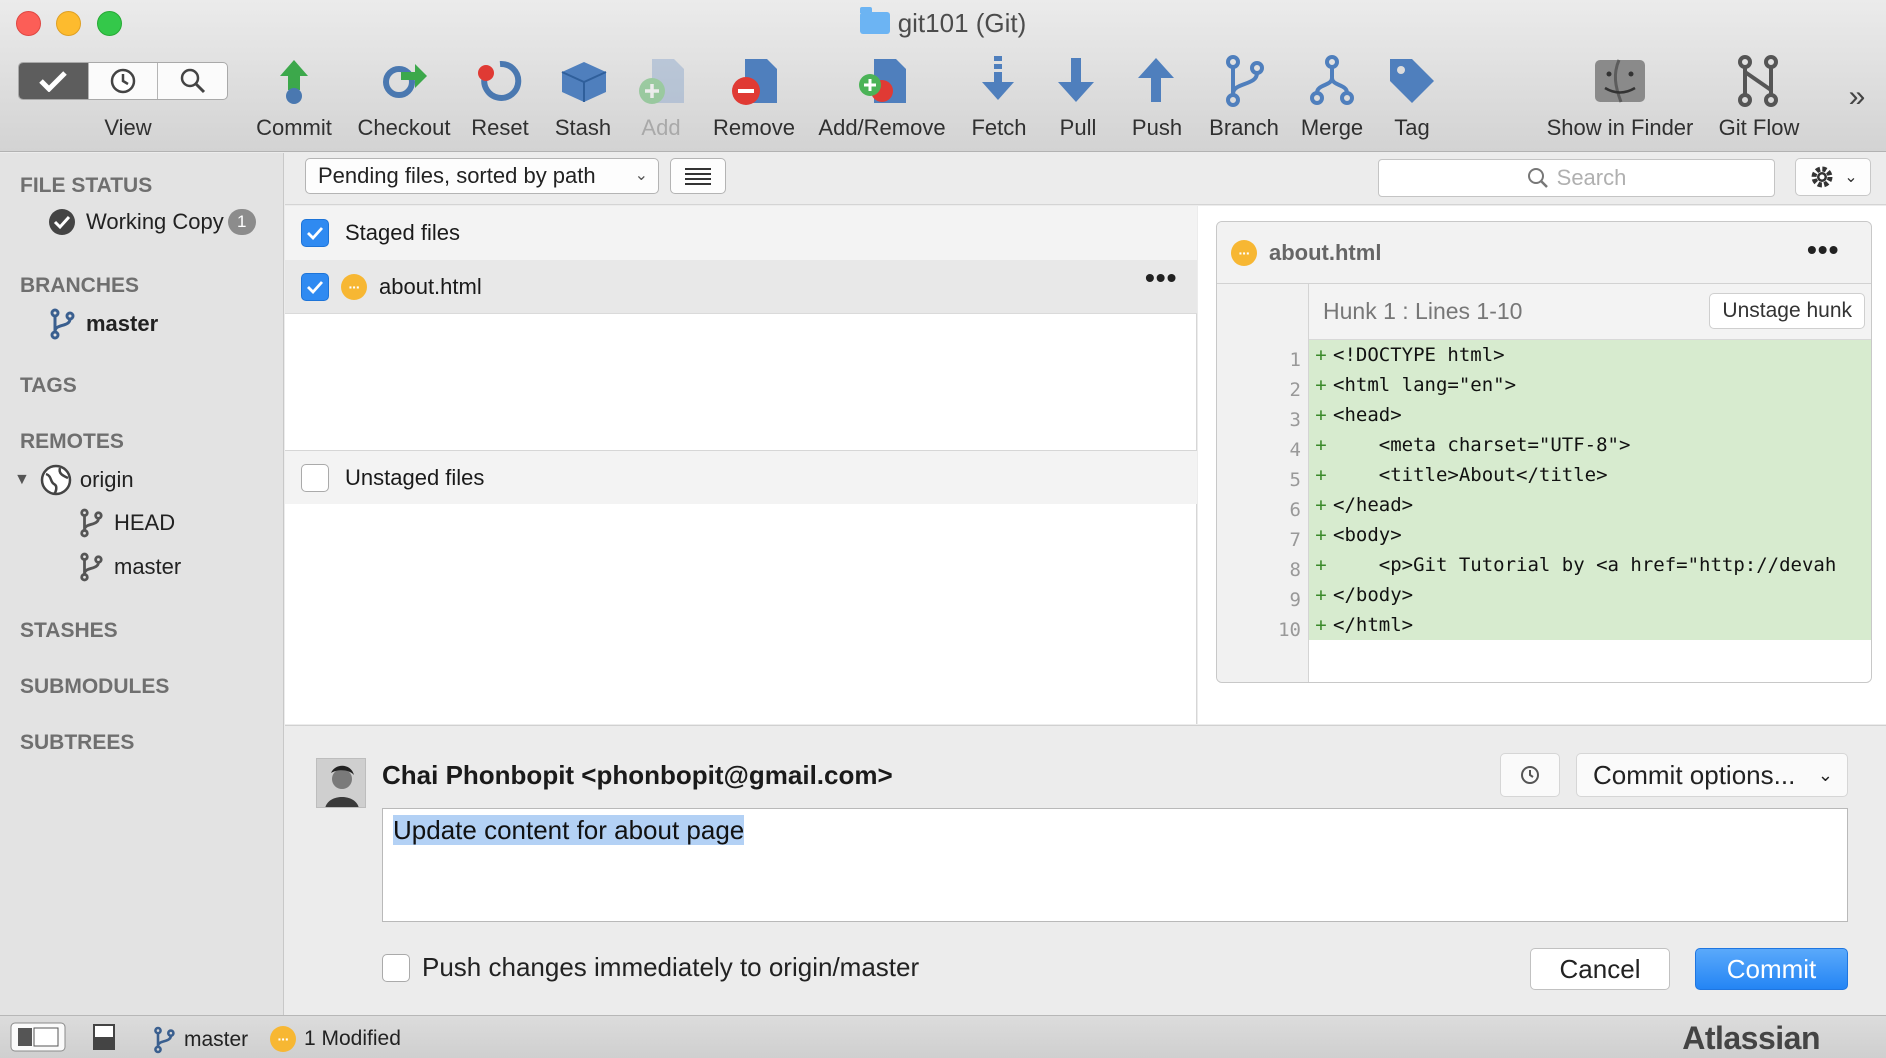 This screenshot has height=1058, width=1886. Describe the element at coordinates (341, 783) in the screenshot. I see `author-avatar` at that location.